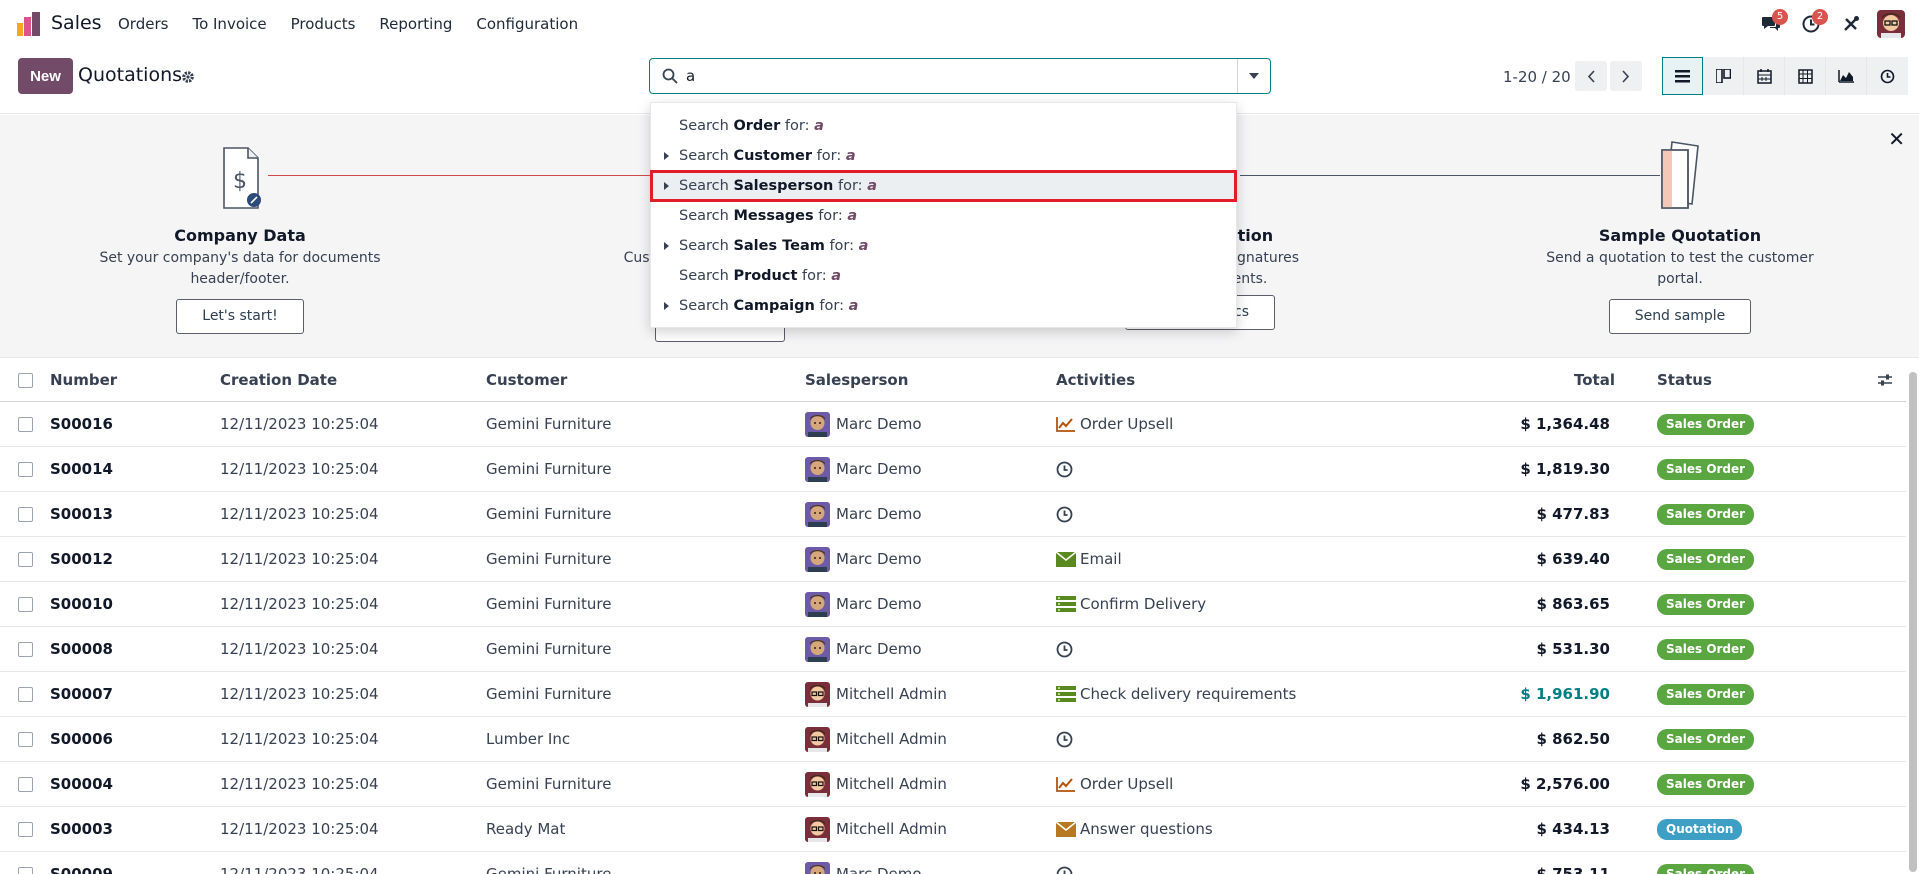 The image size is (1919, 874). I want to click on order-number: S00016, so click(81, 424).